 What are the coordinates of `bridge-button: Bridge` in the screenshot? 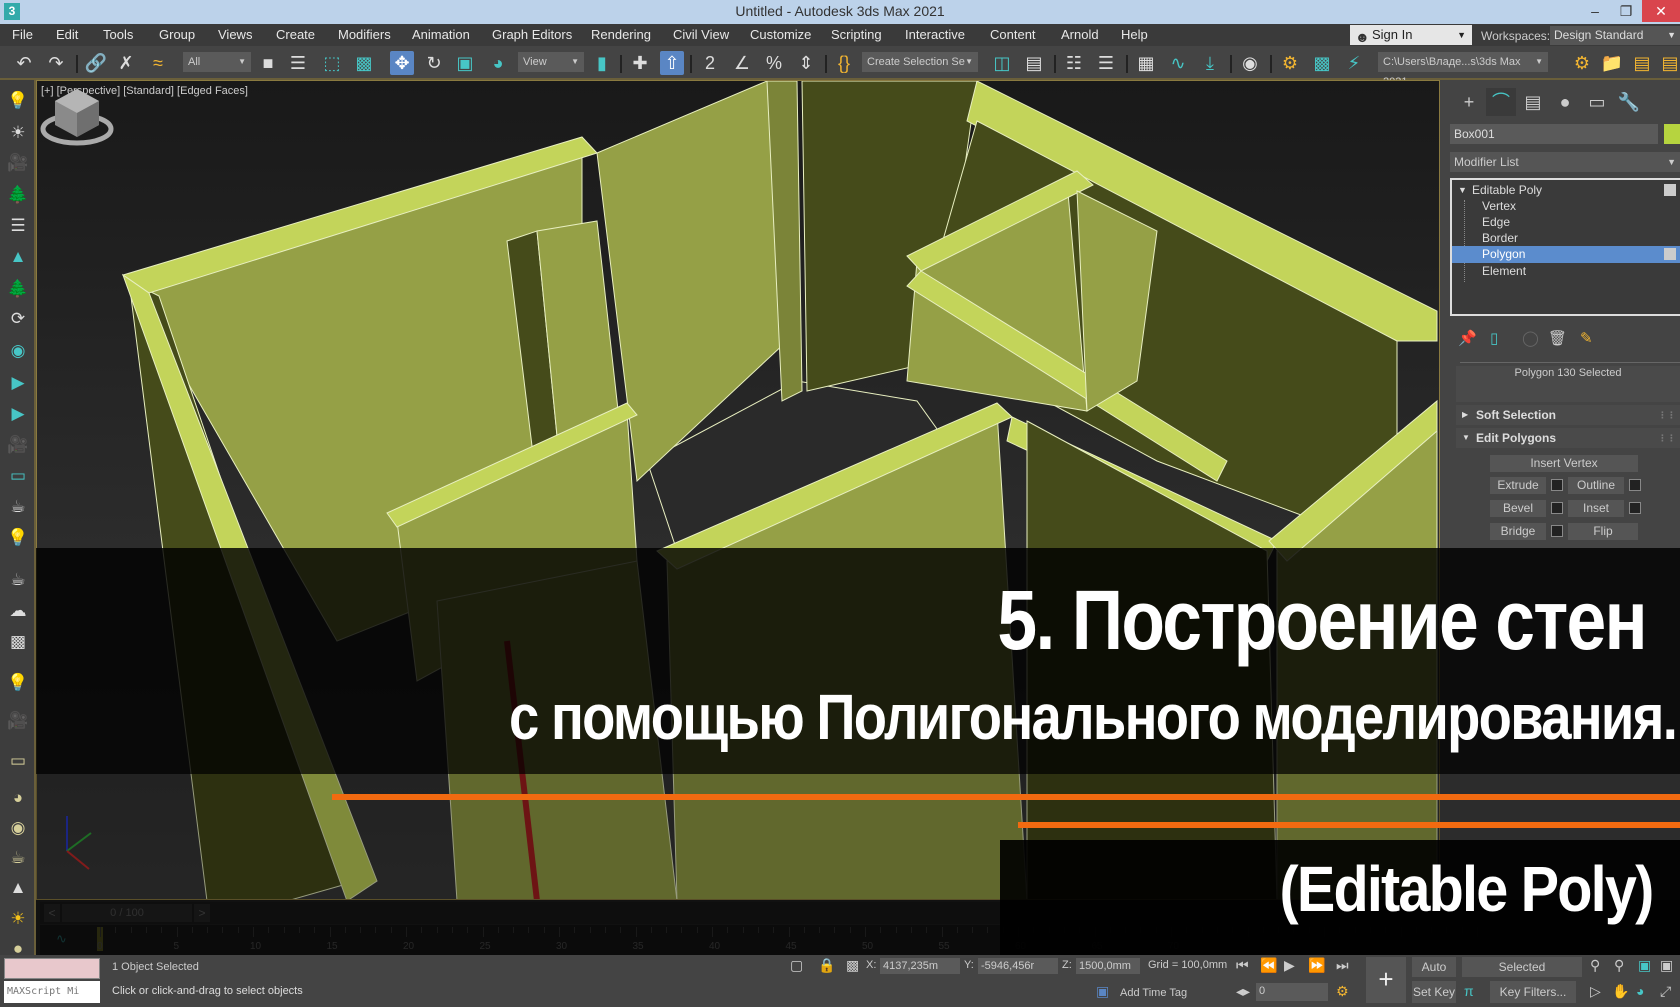 It's located at (1518, 531).